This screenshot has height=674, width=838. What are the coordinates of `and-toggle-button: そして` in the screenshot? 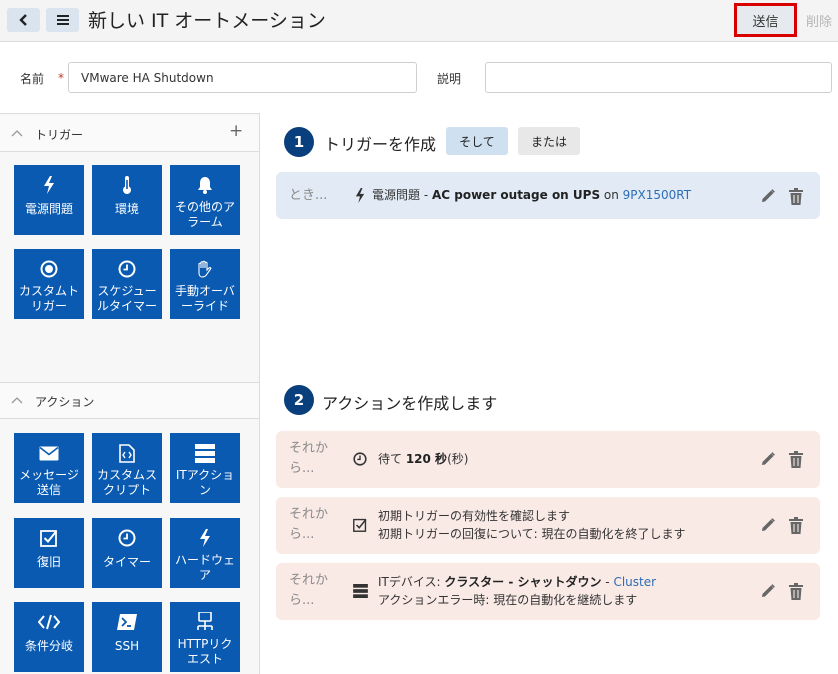 It's located at (477, 141).